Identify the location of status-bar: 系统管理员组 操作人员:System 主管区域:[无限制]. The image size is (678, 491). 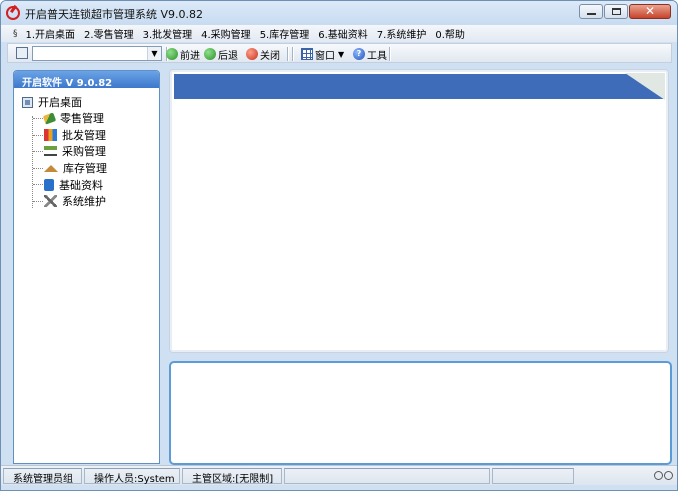
(339, 475).